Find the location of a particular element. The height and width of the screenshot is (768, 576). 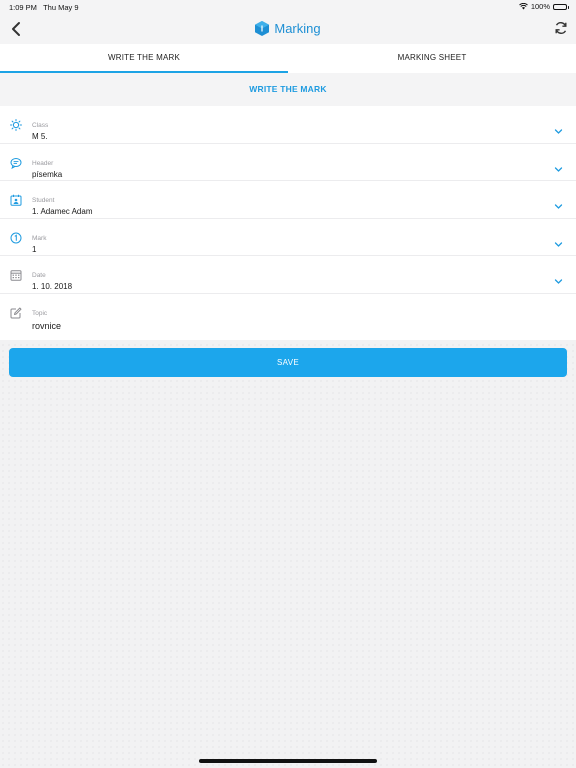

date-label: Date is located at coordinates (39, 275).